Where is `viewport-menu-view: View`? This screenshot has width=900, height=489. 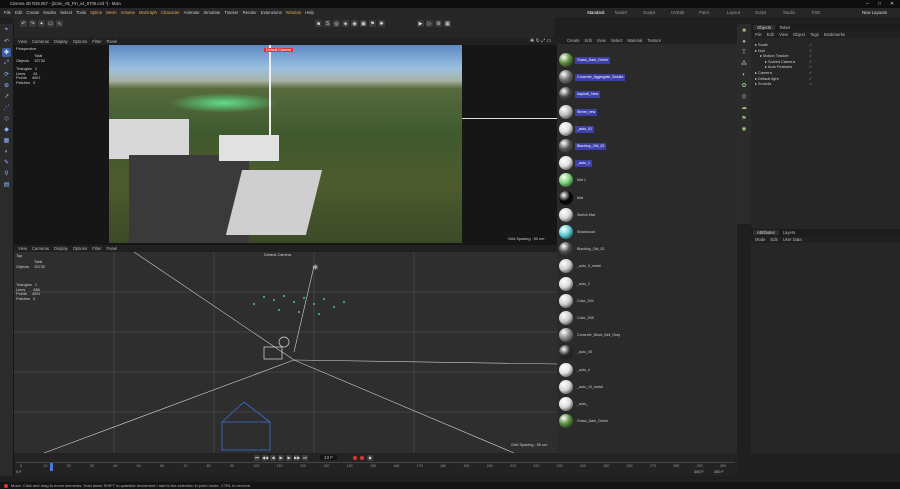 viewport-menu-view: View is located at coordinates (22, 41).